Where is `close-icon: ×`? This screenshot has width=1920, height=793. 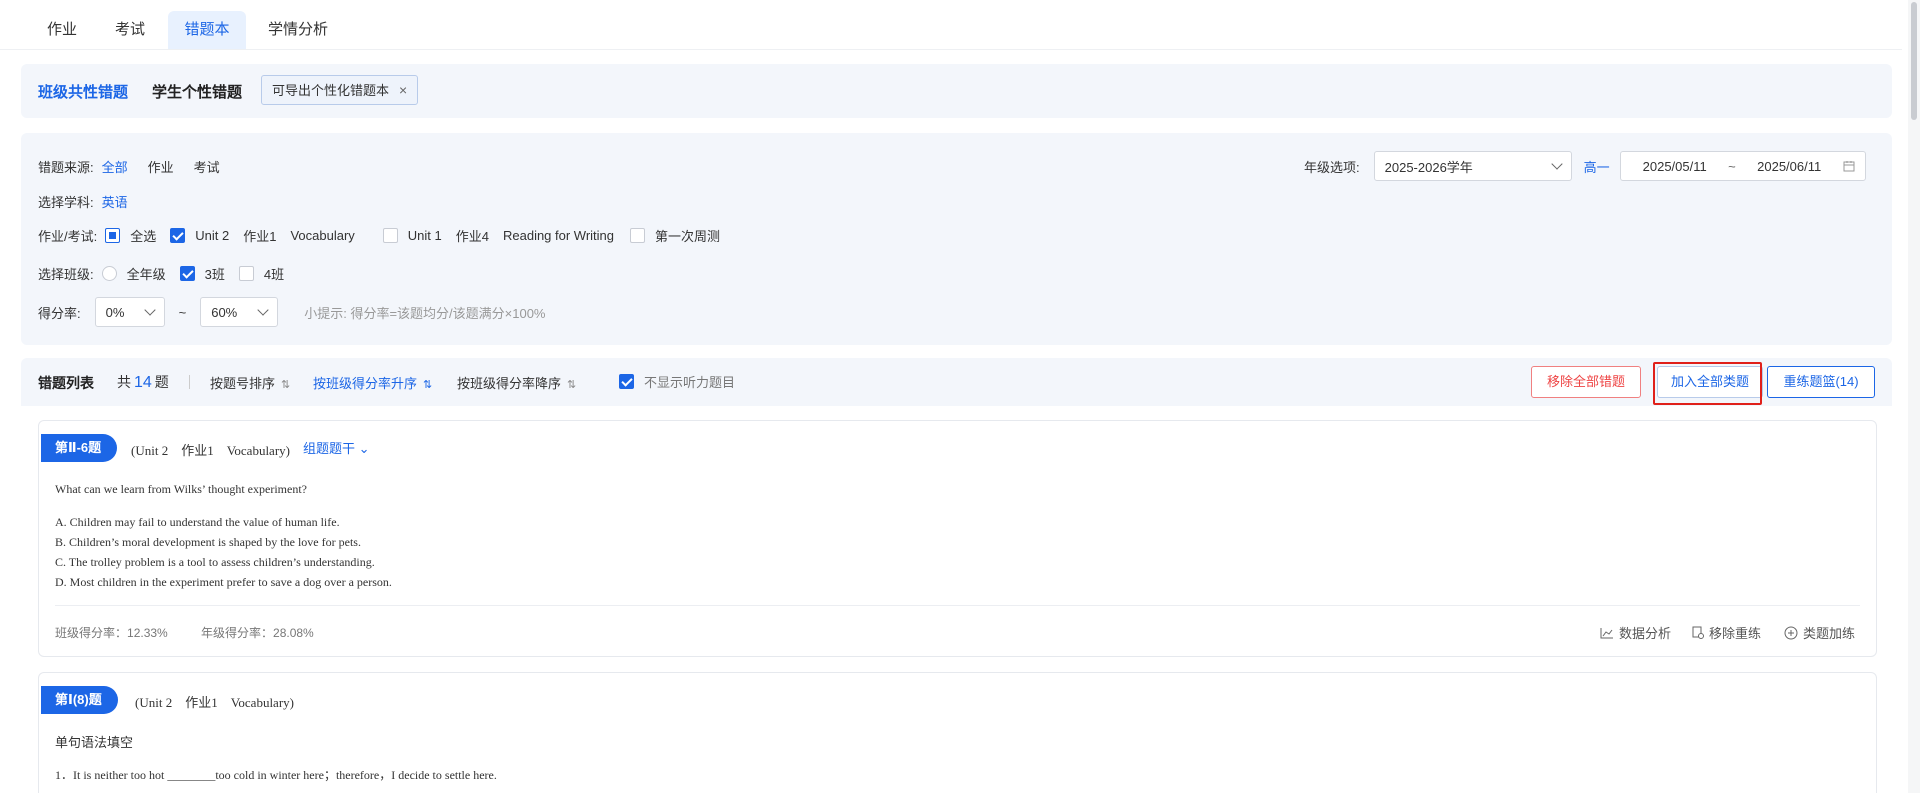
close-icon: × is located at coordinates (403, 90).